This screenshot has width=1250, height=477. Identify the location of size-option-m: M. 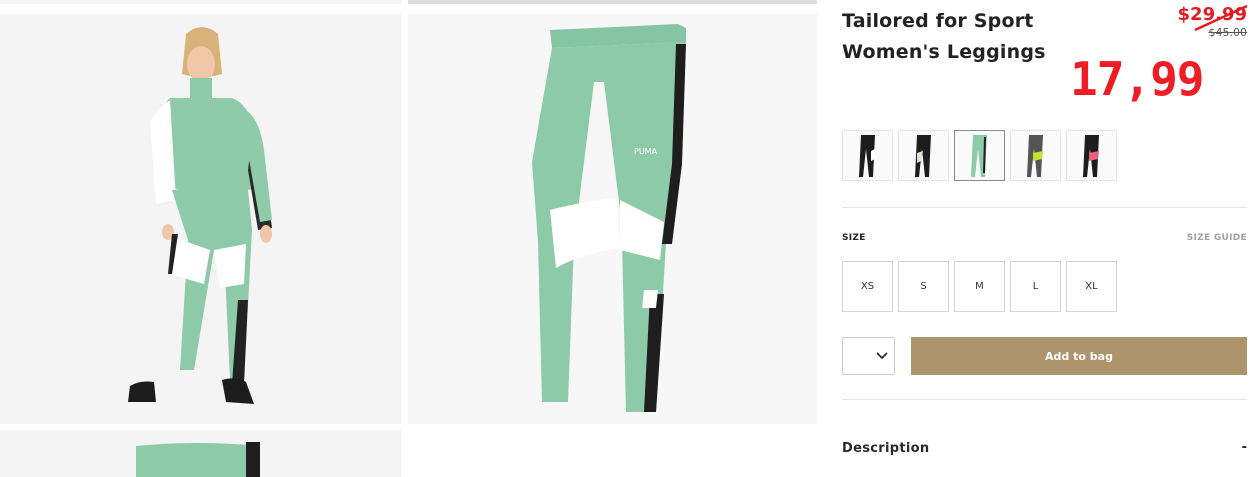
(979, 286).